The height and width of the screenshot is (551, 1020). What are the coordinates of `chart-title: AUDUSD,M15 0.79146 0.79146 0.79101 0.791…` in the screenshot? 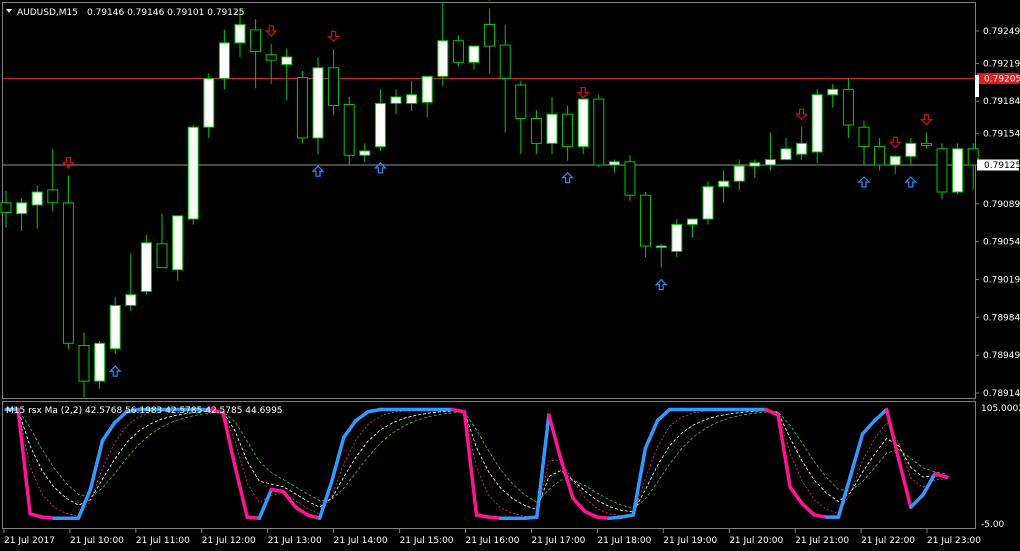 It's located at (125, 13).